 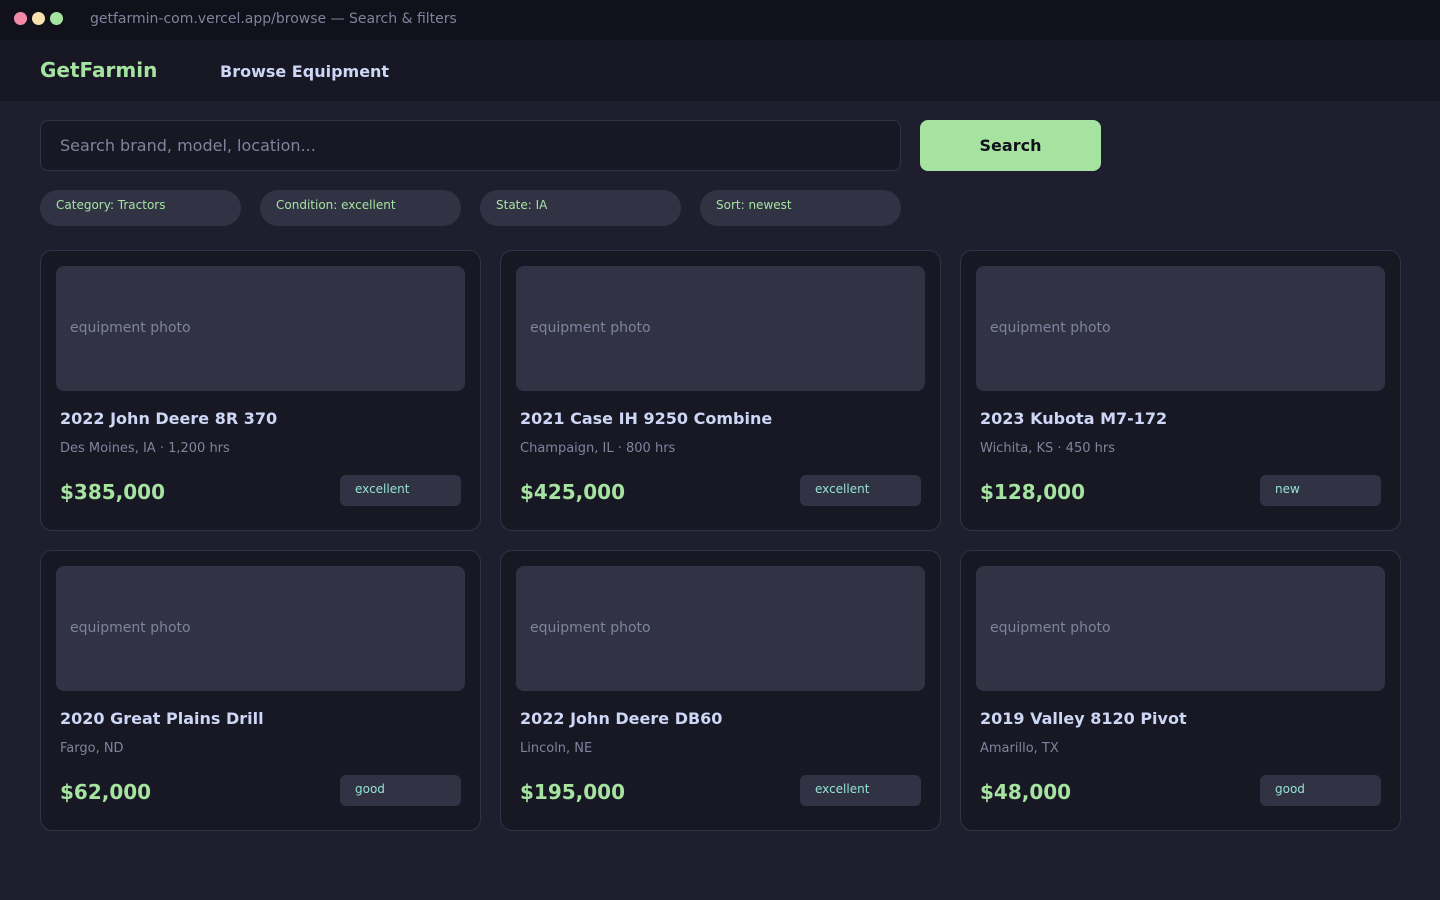 I want to click on listing-subtitle: Lincoln, NE, so click(x=556, y=748).